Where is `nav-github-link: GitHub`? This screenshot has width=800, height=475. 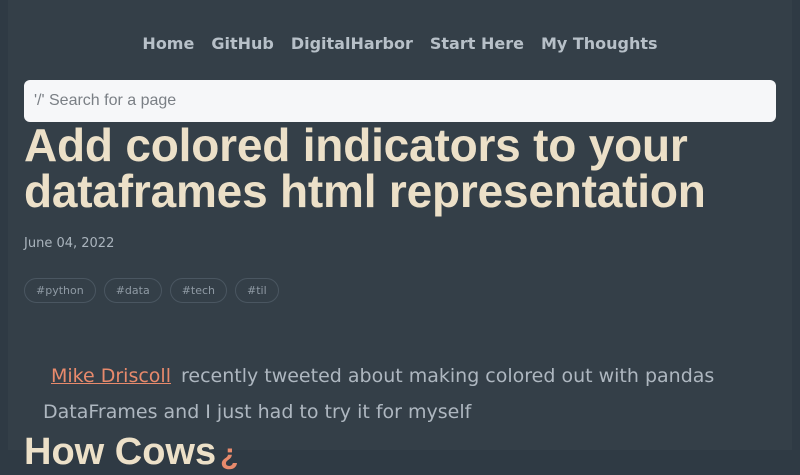
nav-github-link: GitHub is located at coordinates (242, 43).